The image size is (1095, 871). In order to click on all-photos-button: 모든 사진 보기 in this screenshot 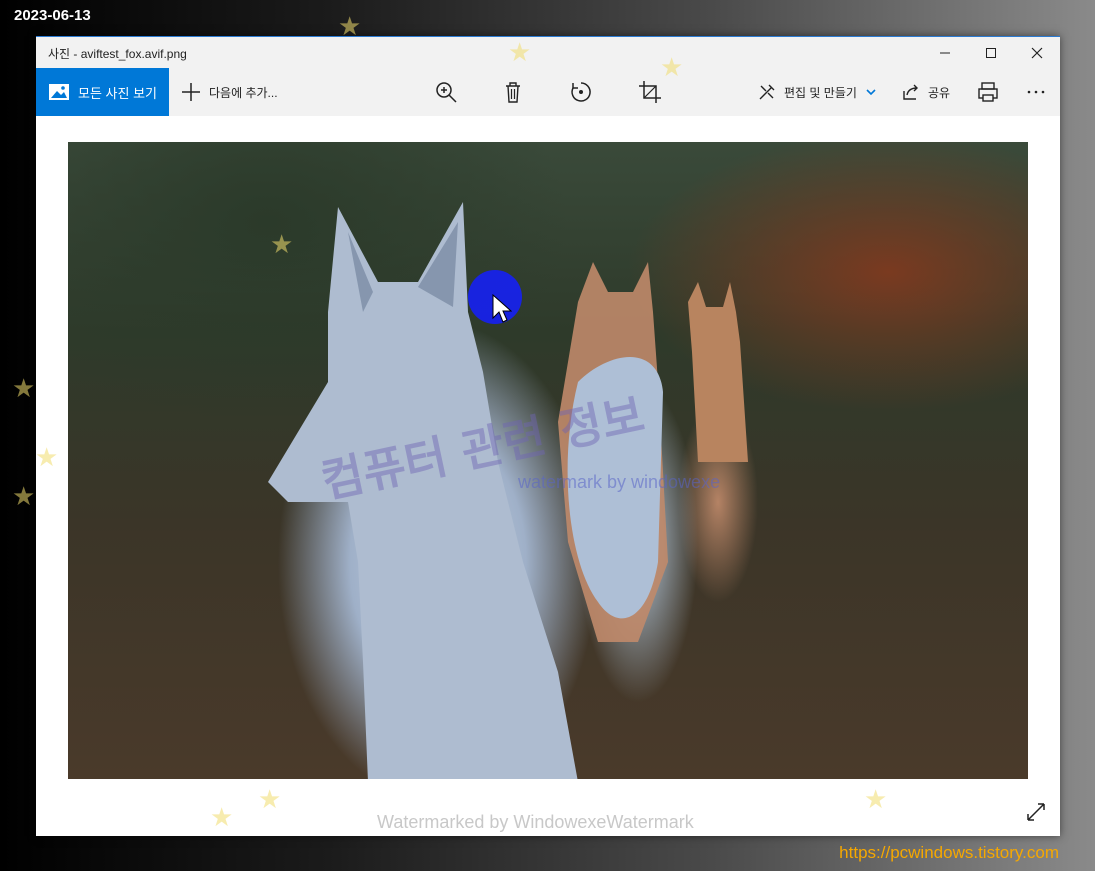, I will do `click(102, 92)`.